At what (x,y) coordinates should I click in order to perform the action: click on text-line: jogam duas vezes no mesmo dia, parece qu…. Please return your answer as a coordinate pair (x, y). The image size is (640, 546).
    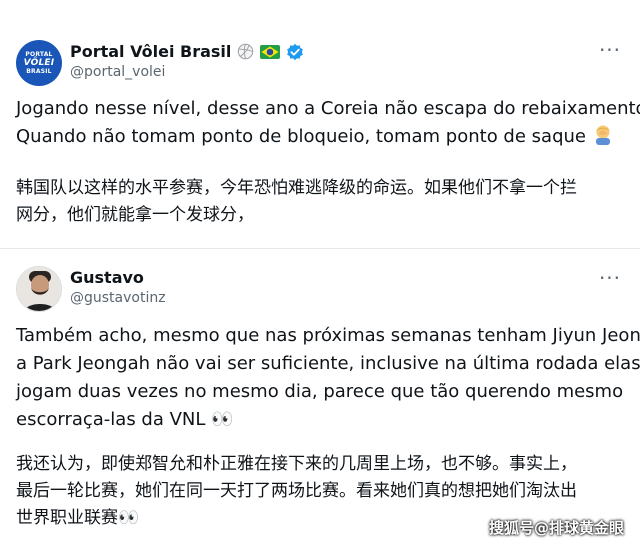
    Looking at the image, I should click on (320, 391).